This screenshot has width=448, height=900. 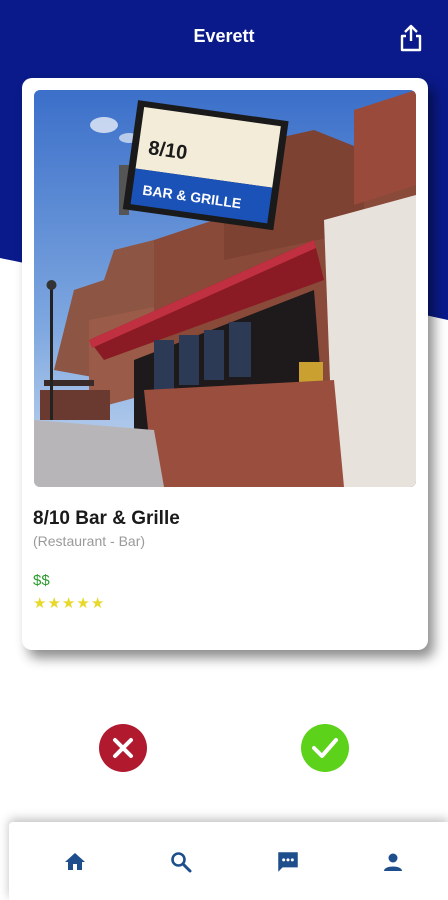 I want to click on listing-price: $$, so click(x=41, y=580).